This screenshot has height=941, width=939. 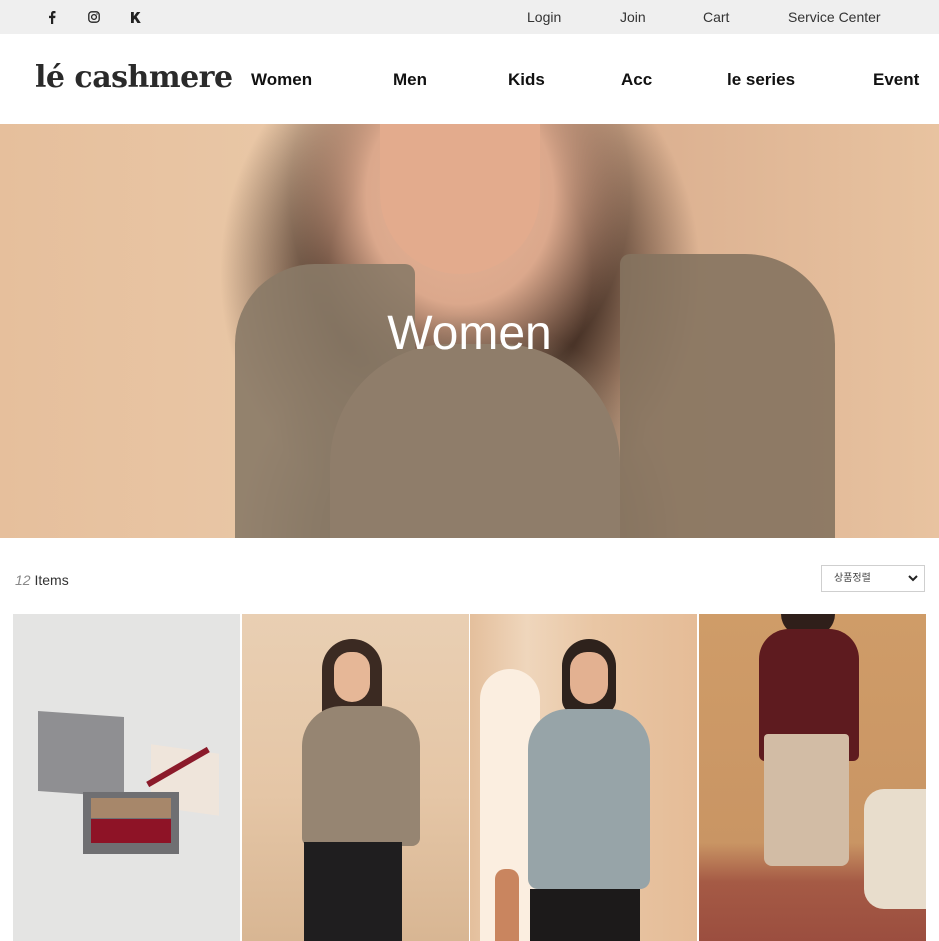 I want to click on background-vase, so click(x=507, y=905).